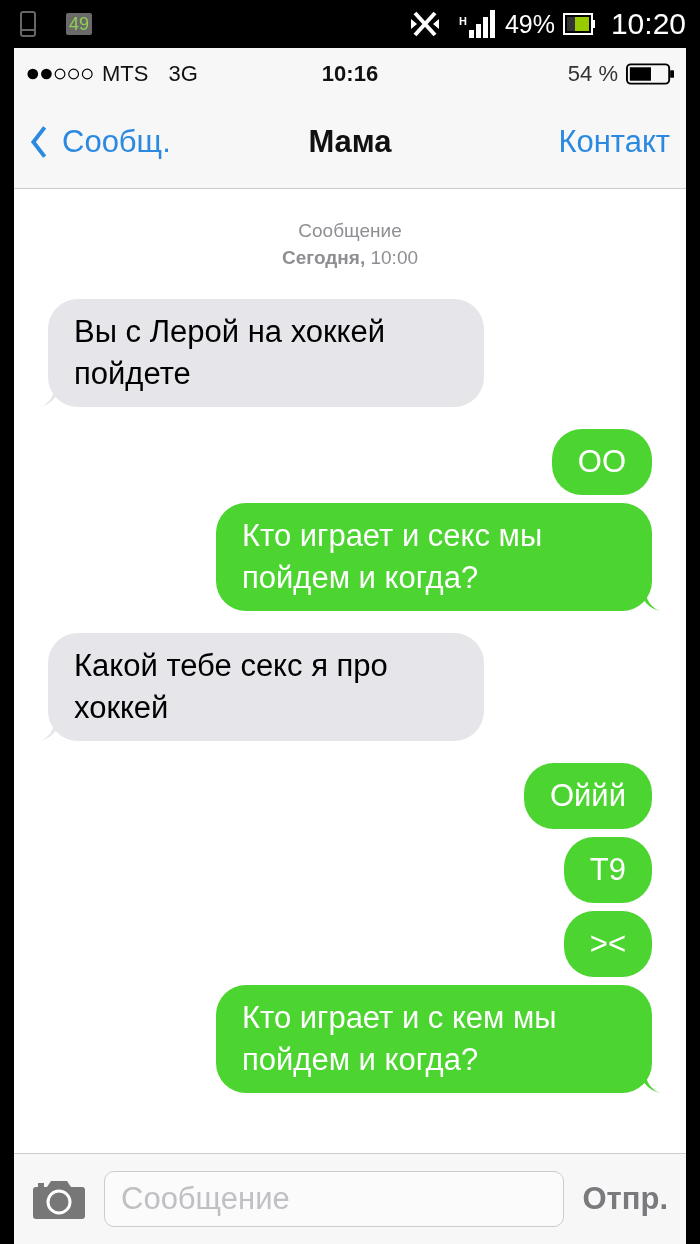  I want to click on thread-date: Сегодня, 10:00, so click(349, 258).